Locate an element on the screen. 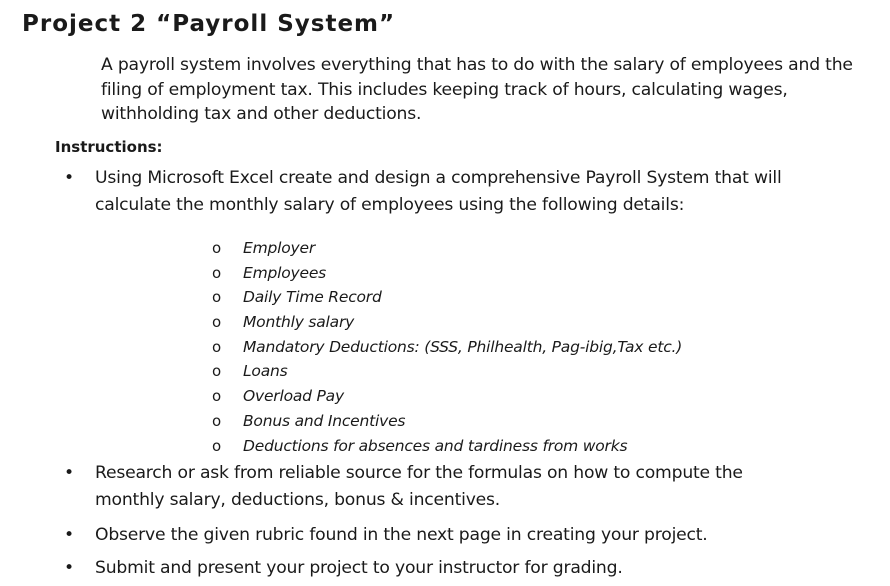  instructions-heading: Instructions: is located at coordinates (109, 147).